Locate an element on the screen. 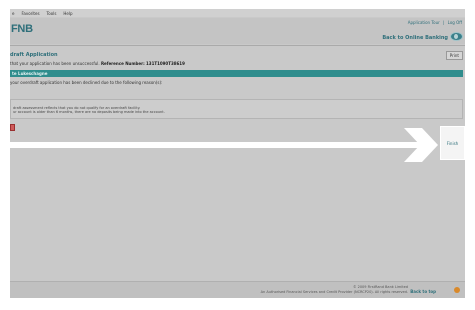 Image resolution: width=475 pixels, height=310 pixels. menu-item-favorites: Favorites is located at coordinates (30, 13).